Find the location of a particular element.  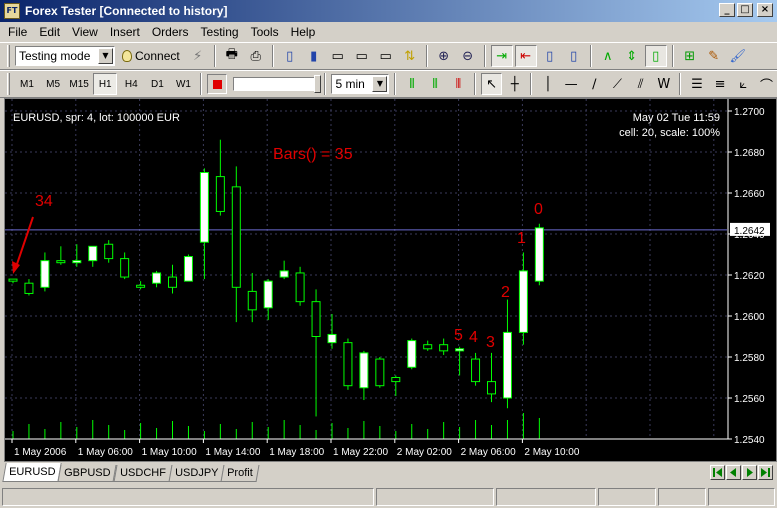

mode-select: Testing mode ▼ is located at coordinates (65, 56).